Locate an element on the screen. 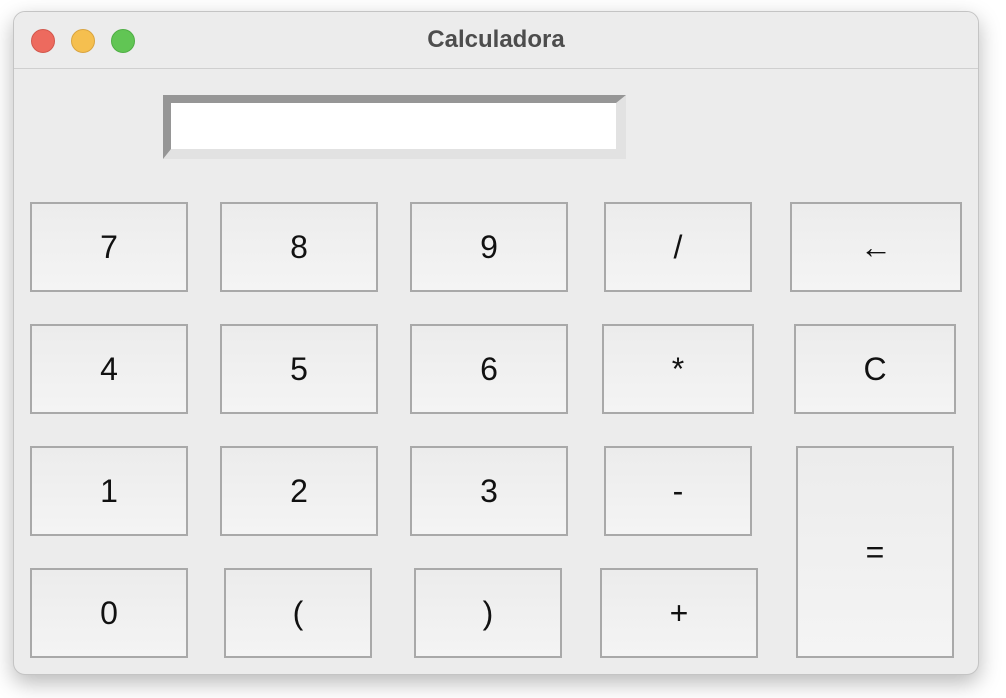 The width and height of the screenshot is (1006, 698). equals-button: = is located at coordinates (875, 552).